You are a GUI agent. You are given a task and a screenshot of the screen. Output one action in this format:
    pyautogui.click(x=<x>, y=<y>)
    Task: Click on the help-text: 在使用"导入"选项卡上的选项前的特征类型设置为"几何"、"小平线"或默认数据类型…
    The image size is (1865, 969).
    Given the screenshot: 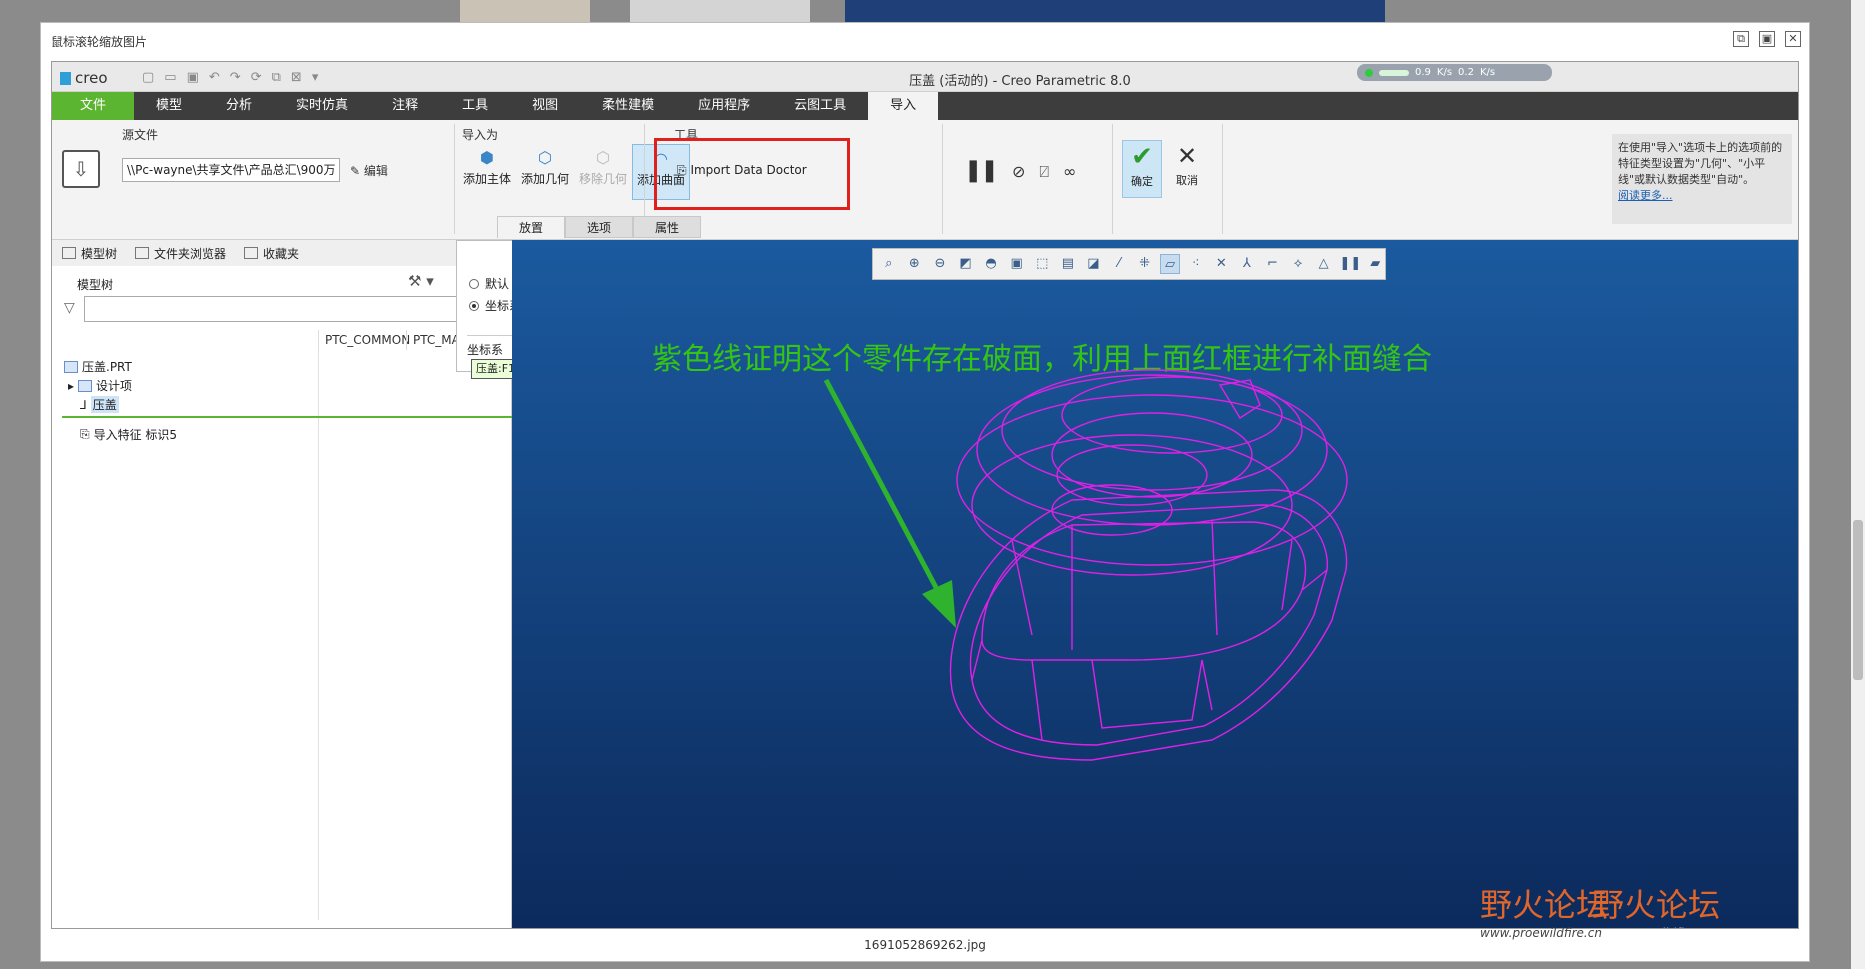 What is the action you would take?
    pyautogui.click(x=1700, y=163)
    